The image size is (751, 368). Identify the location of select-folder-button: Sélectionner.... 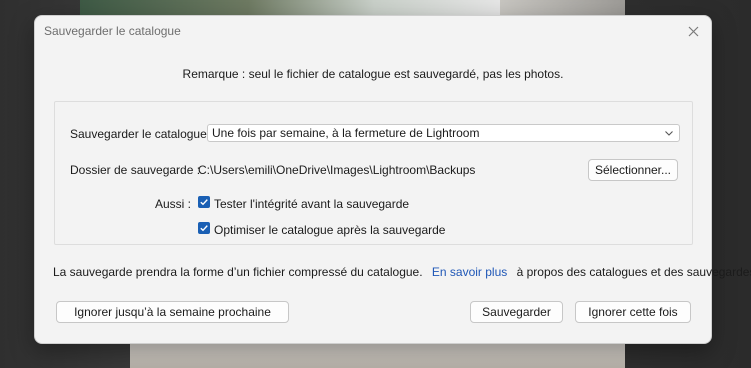
(633, 170).